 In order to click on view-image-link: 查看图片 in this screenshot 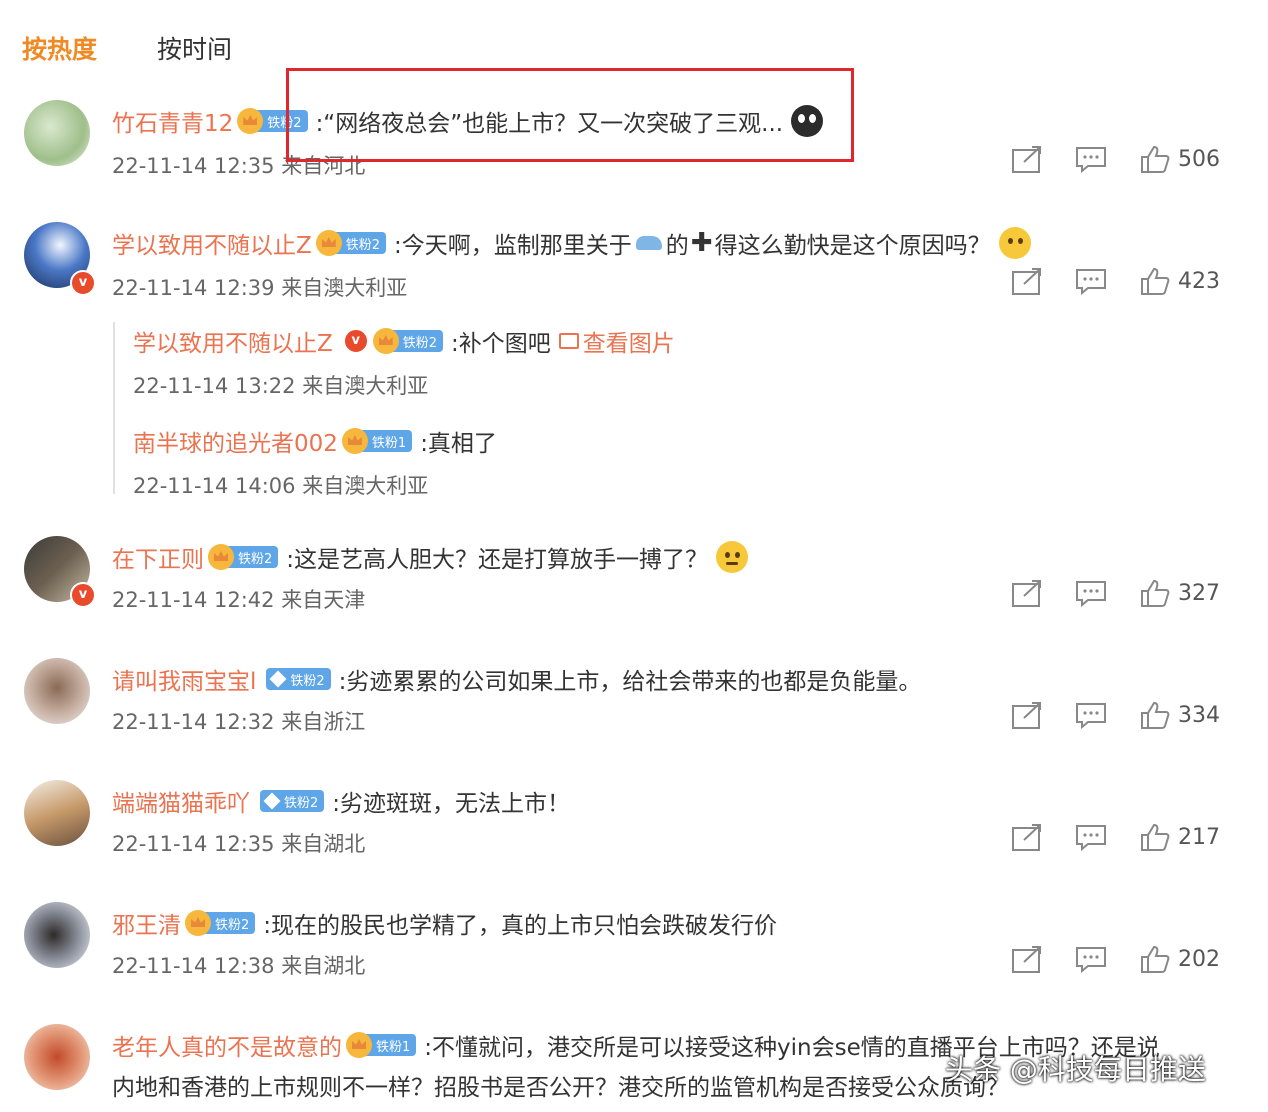, I will do `click(616, 341)`.